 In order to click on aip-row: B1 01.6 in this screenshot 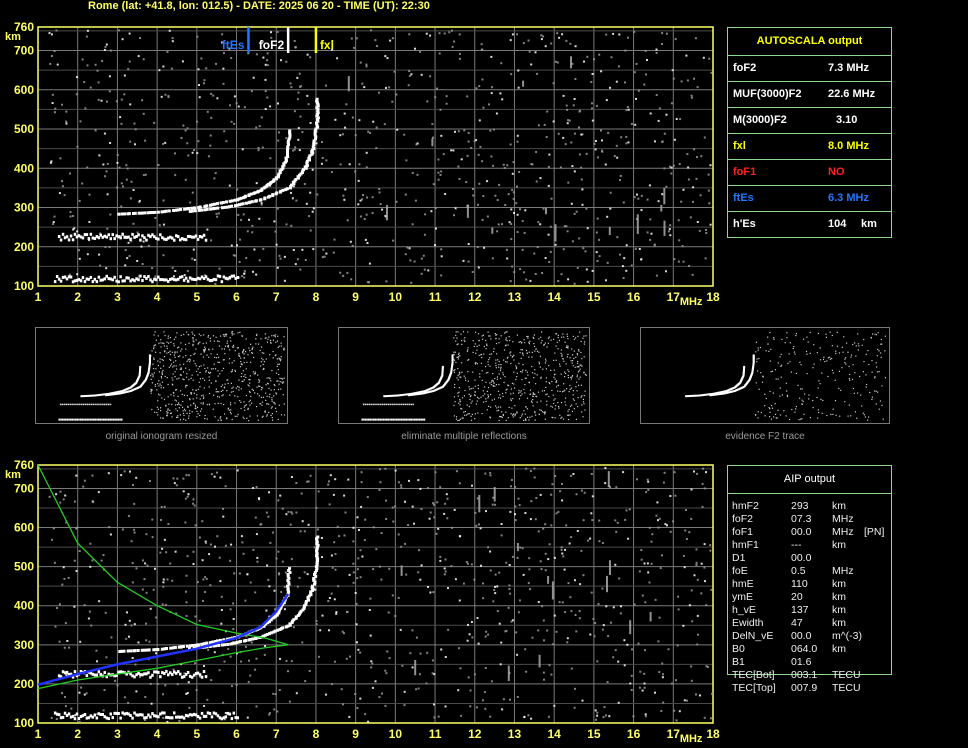, I will do `click(818, 662)`.